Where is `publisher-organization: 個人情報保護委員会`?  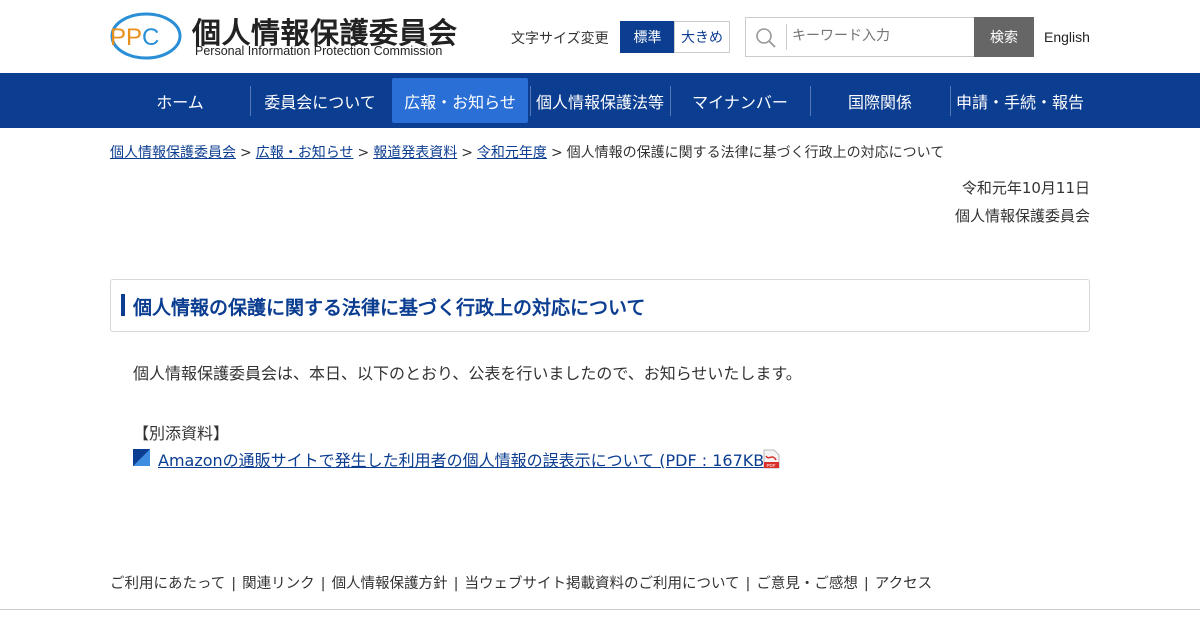
publisher-organization: 個人情報保護委員会 is located at coordinates (1022, 216).